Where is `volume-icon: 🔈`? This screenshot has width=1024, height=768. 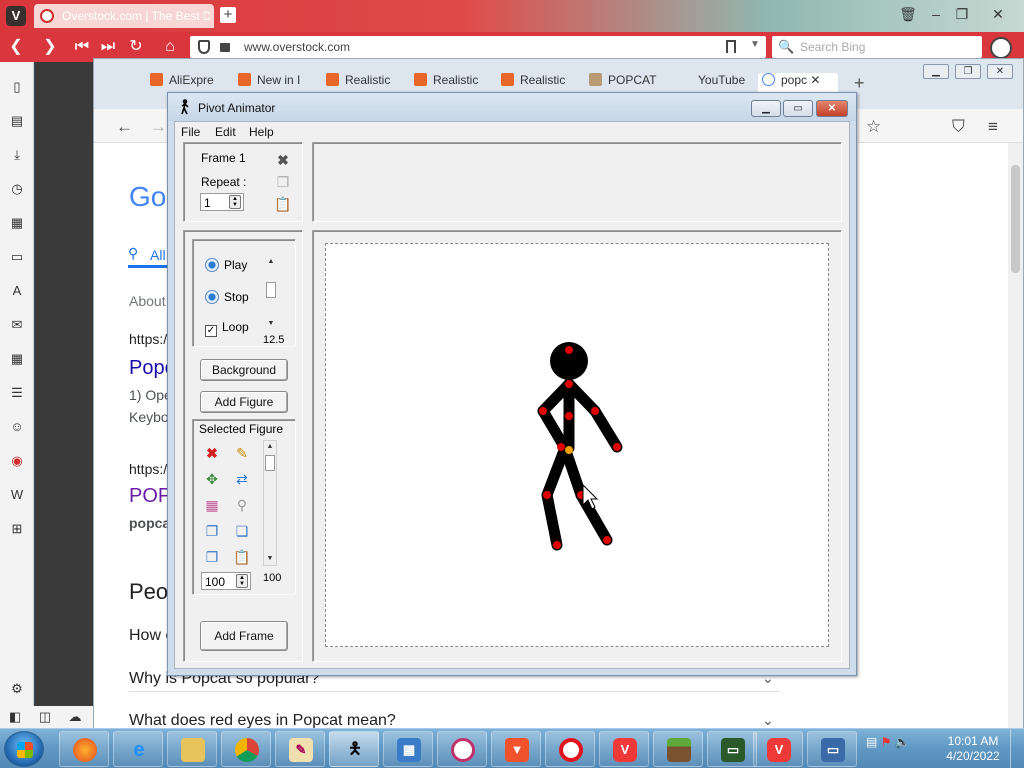 volume-icon: 🔈 is located at coordinates (902, 742).